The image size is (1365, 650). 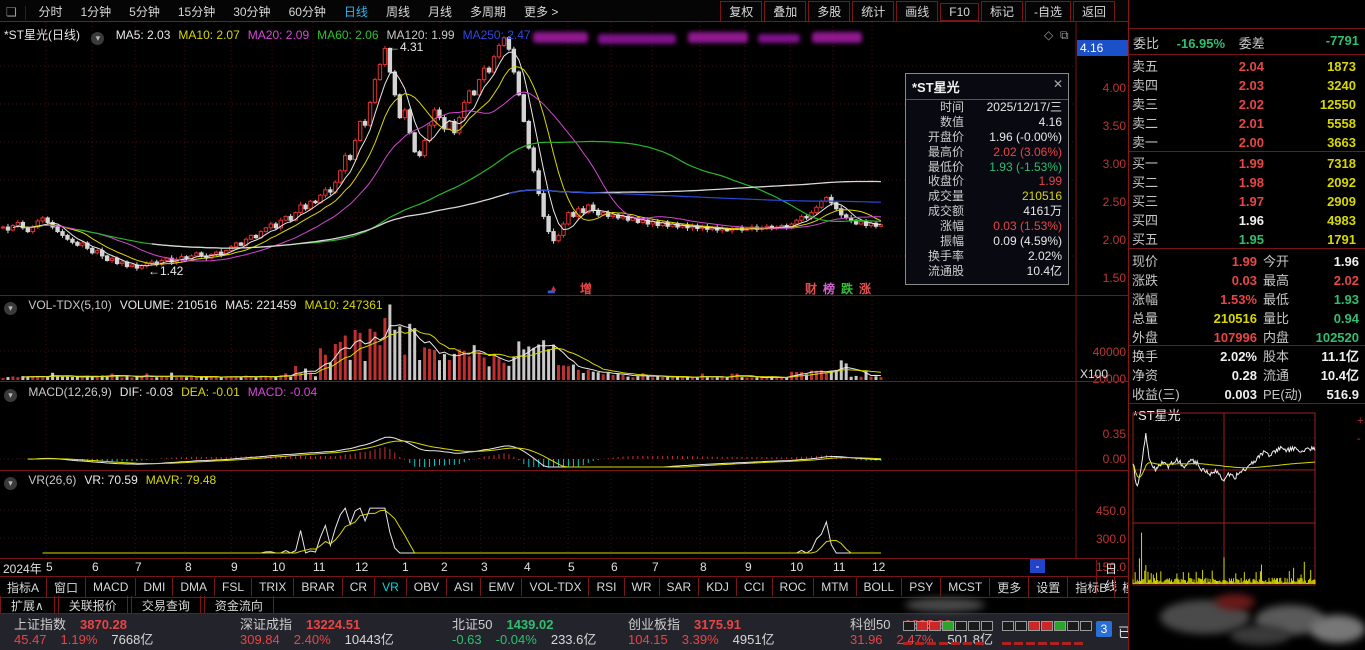 I want to click on tag-button-跌: 跌, so click(x=847, y=289).